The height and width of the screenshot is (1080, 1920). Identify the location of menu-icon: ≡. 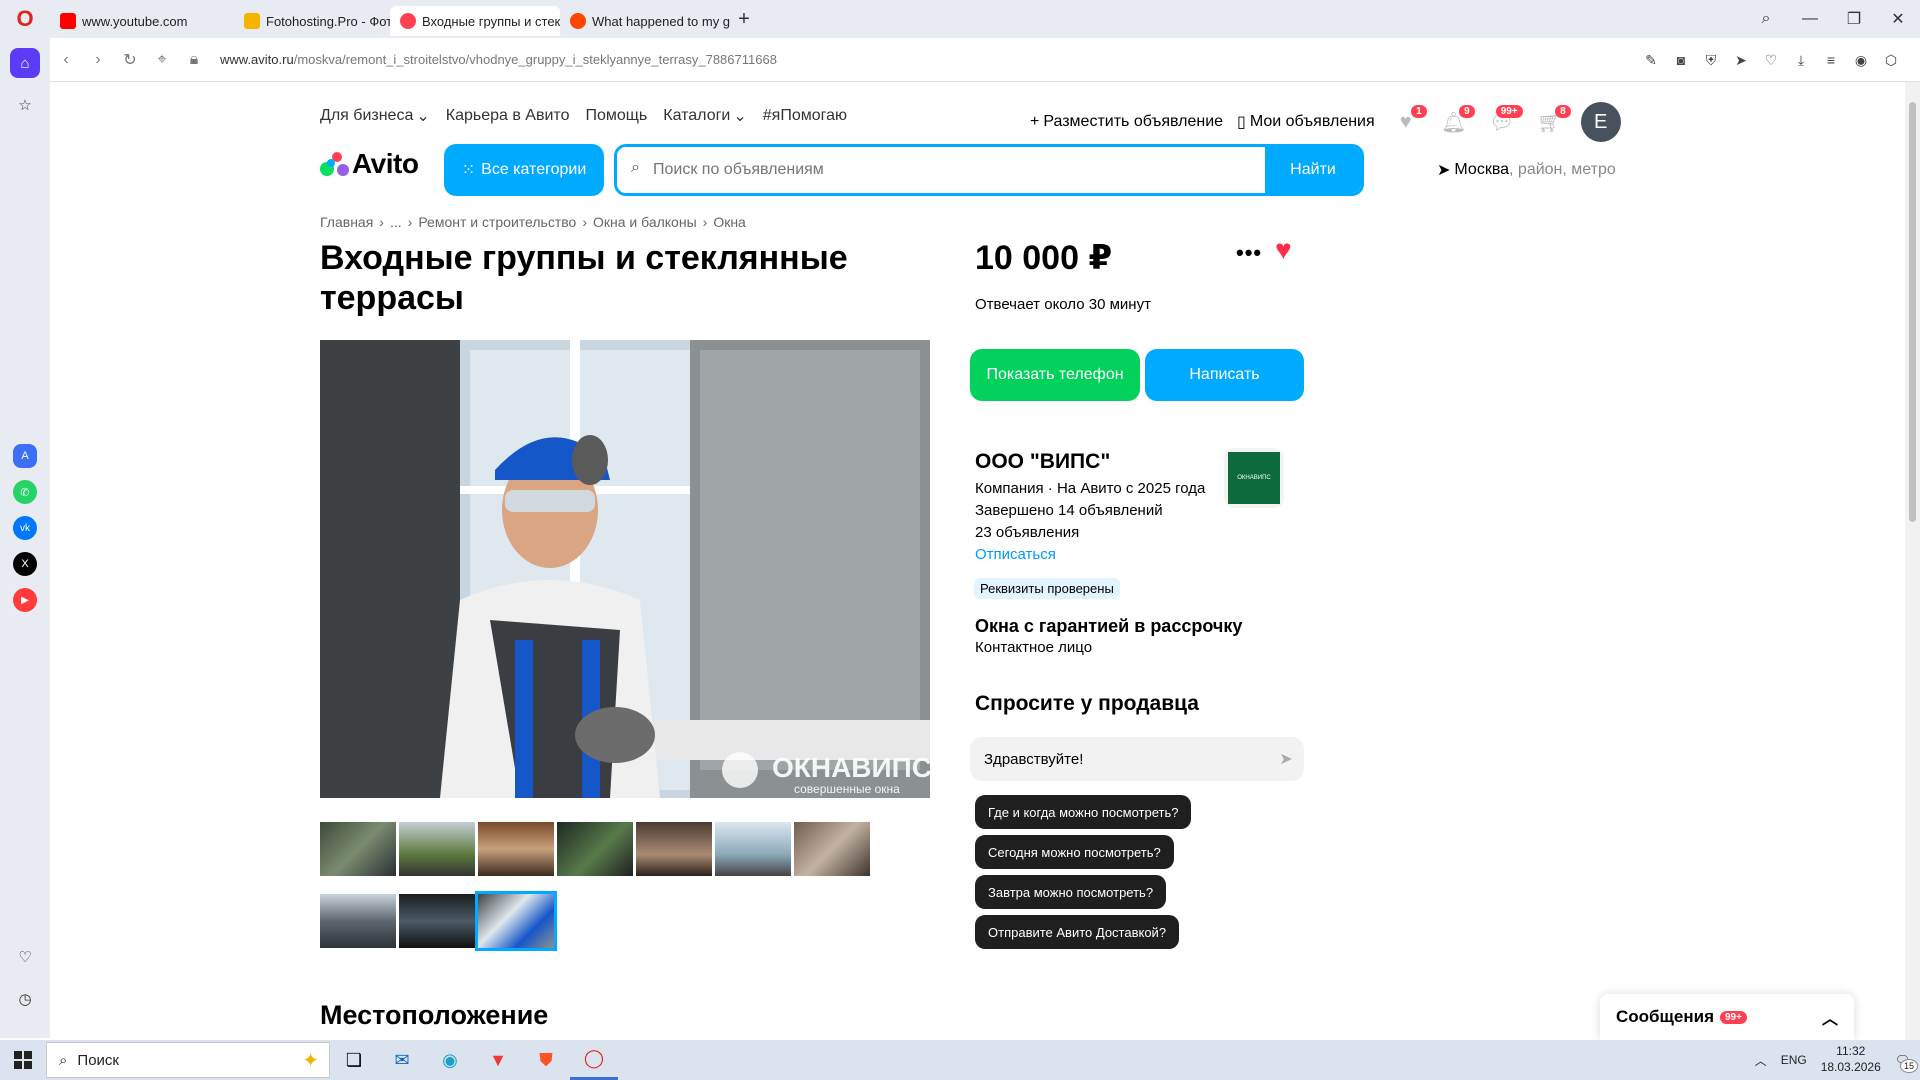
(1831, 60).